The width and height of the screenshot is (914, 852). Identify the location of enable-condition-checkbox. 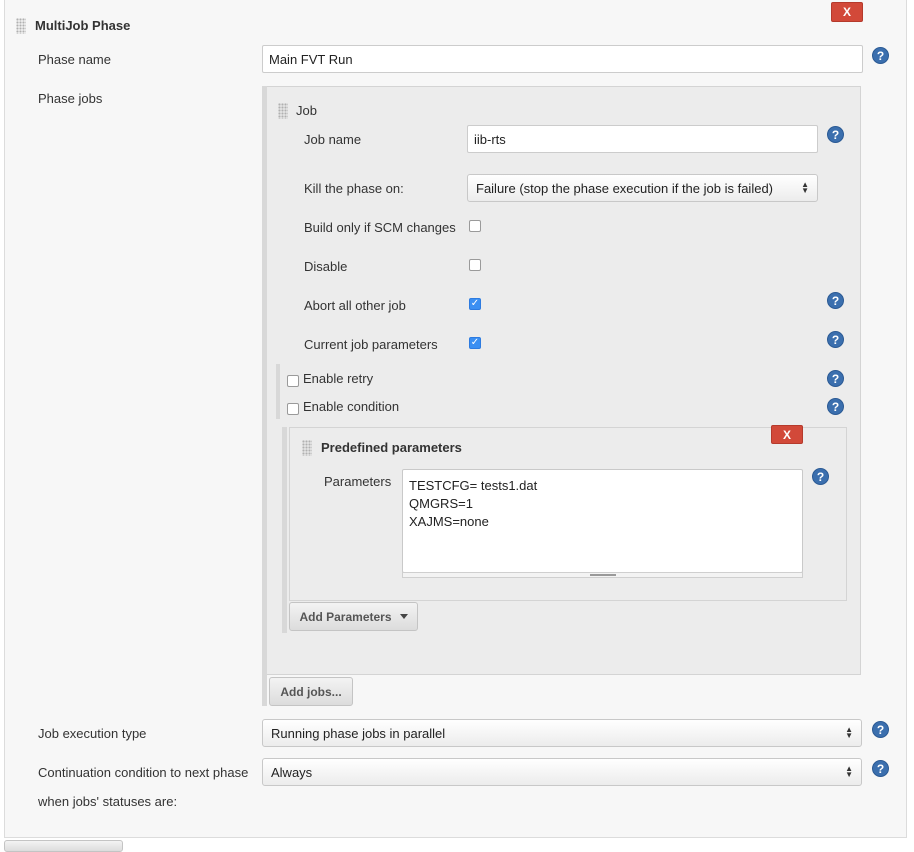
(293, 409).